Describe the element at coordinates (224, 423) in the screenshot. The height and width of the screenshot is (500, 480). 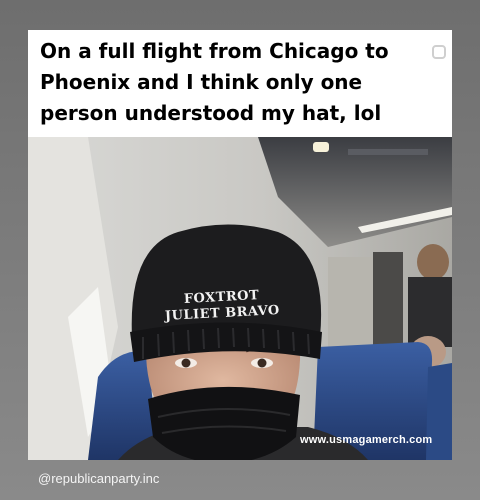
I see `face-mask` at that location.